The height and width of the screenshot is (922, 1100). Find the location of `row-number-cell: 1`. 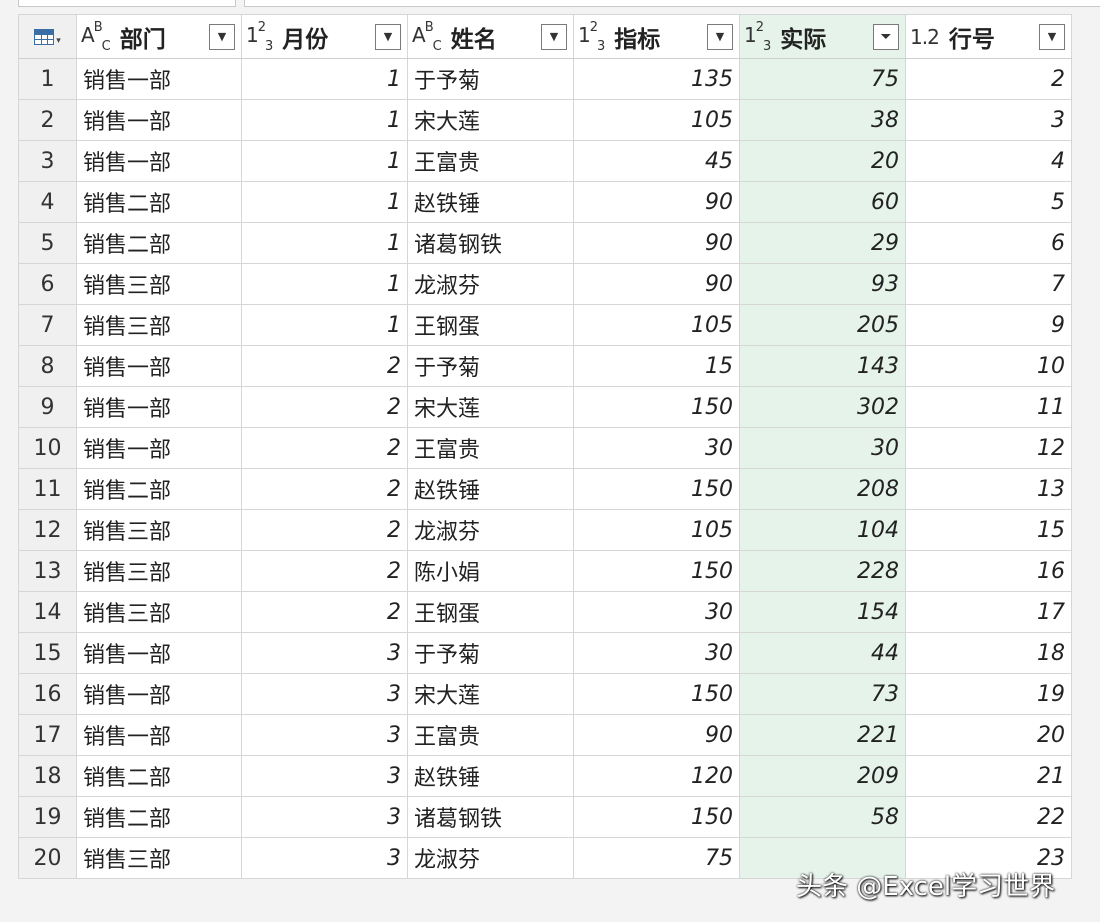

row-number-cell: 1 is located at coordinates (47, 79).